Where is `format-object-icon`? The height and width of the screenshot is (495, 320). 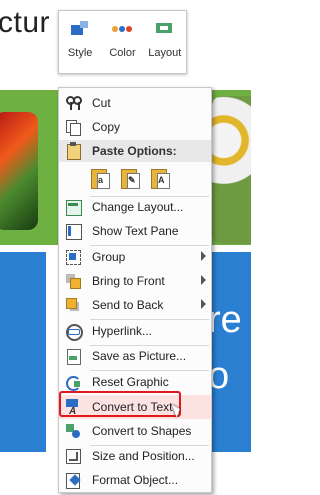
format-object-icon is located at coordinates (73, 480).